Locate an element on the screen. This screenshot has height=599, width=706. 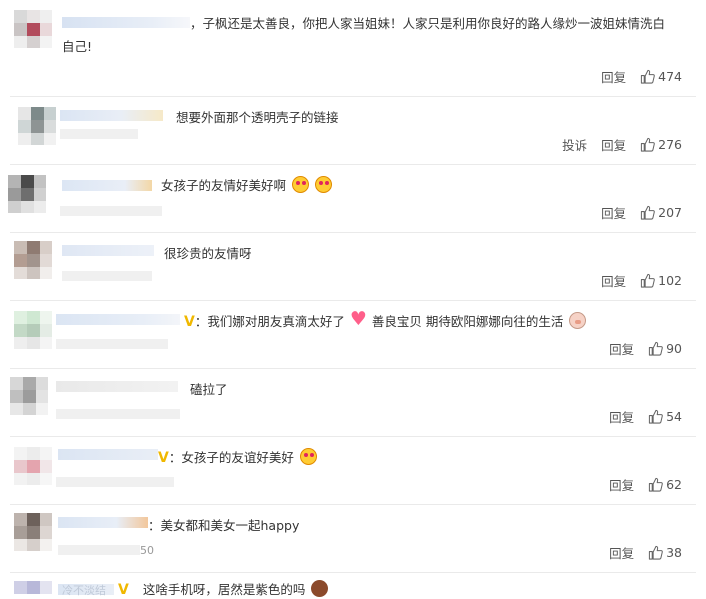
comment-item: V 这啥手机呀，居然是紫色的吗 冷不淡结 is located at coordinates (353, 586).